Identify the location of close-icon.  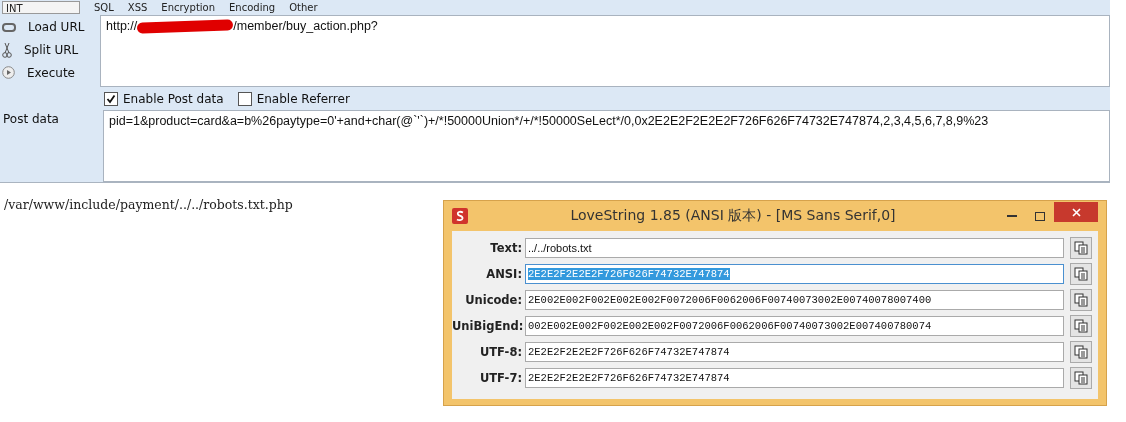
(1076, 212).